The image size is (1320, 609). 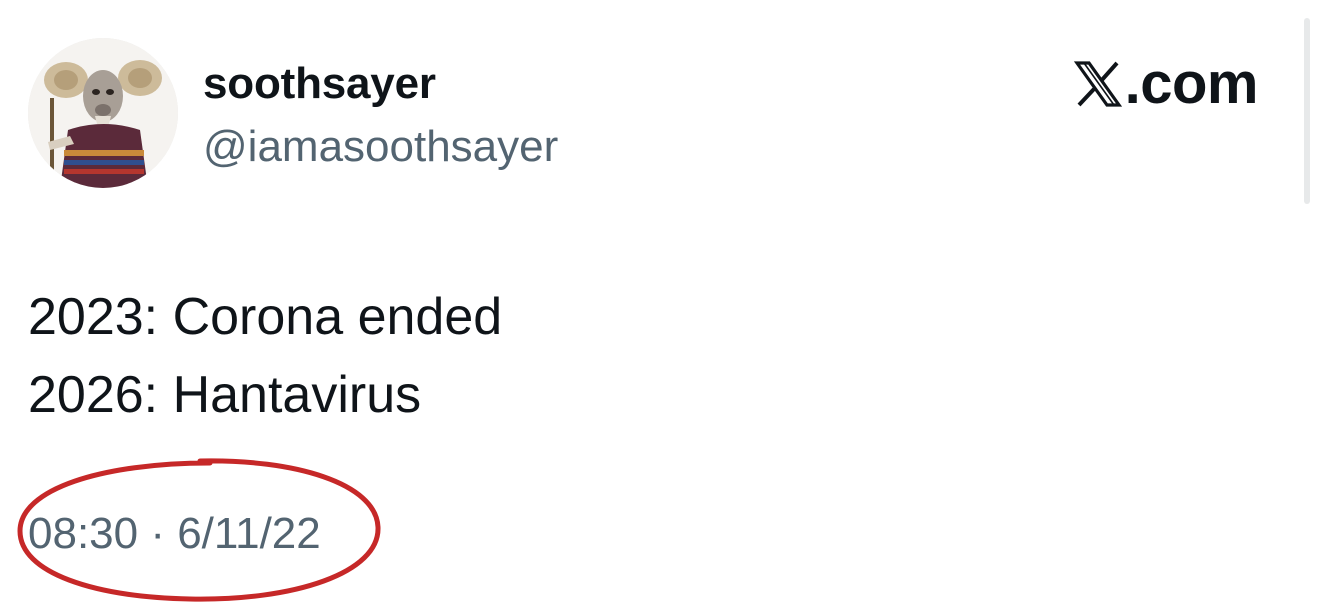 I want to click on scrollbar, so click(x=1307, y=111).